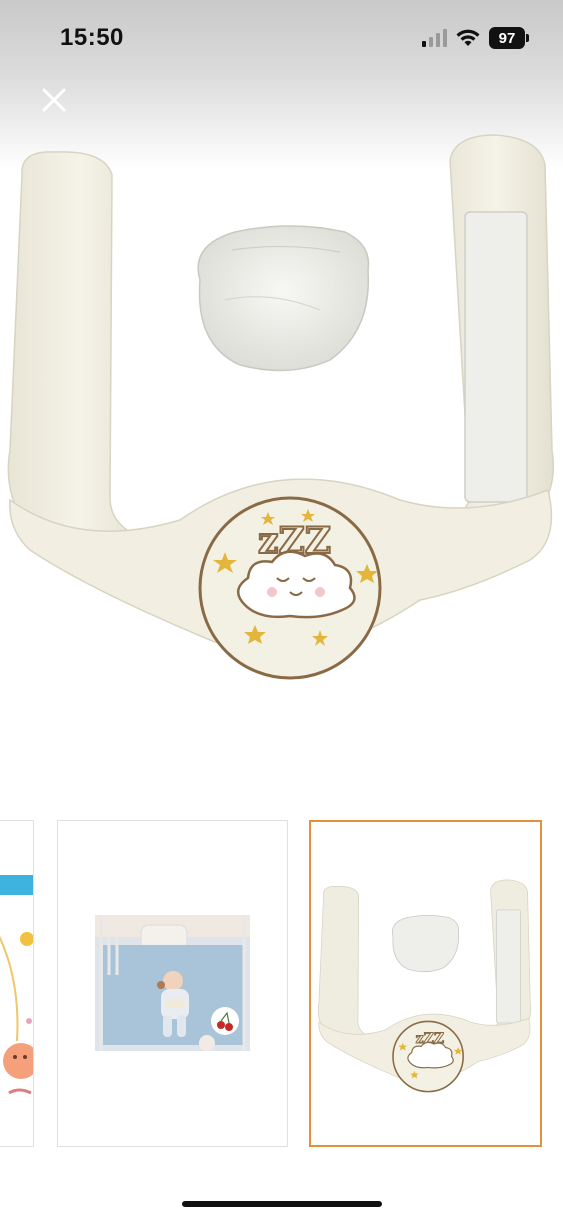 The height and width of the screenshot is (1219, 563). I want to click on colic-belt-product-photo: zZZ, so click(425, 983).